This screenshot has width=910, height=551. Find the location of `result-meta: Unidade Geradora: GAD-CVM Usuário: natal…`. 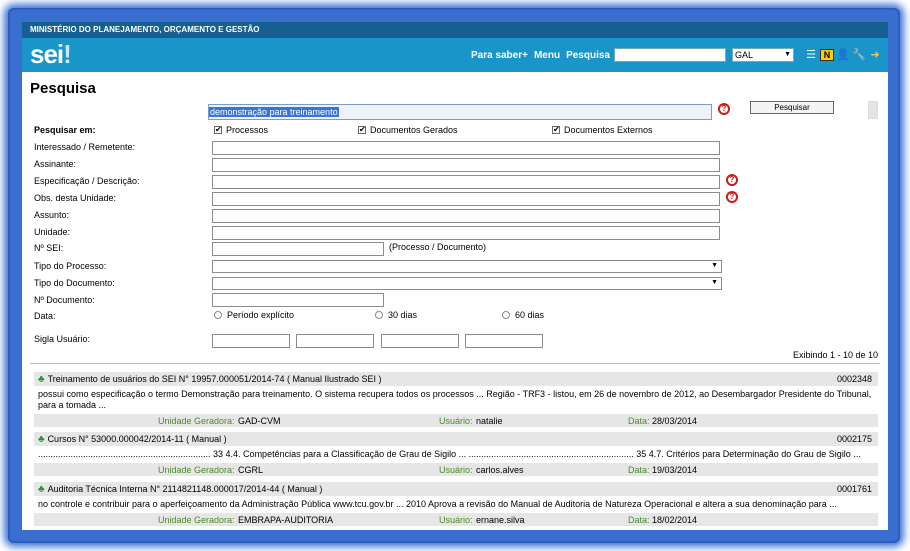

result-meta: Unidade Geradora: GAD-CVM Usuário: natal… is located at coordinates (456, 420).